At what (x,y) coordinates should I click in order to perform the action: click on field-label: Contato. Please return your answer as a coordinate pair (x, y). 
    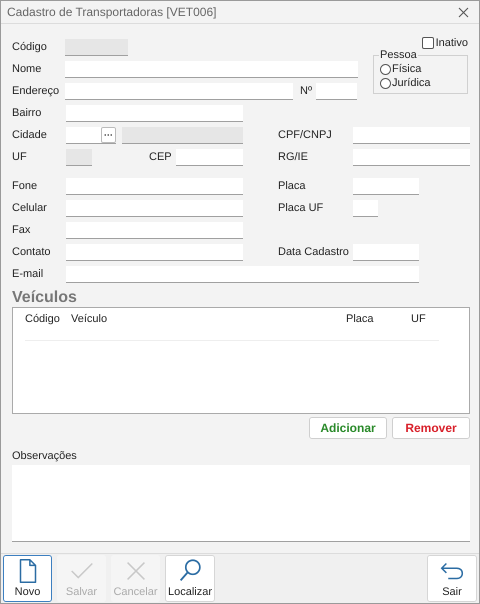
    Looking at the image, I should click on (32, 252).